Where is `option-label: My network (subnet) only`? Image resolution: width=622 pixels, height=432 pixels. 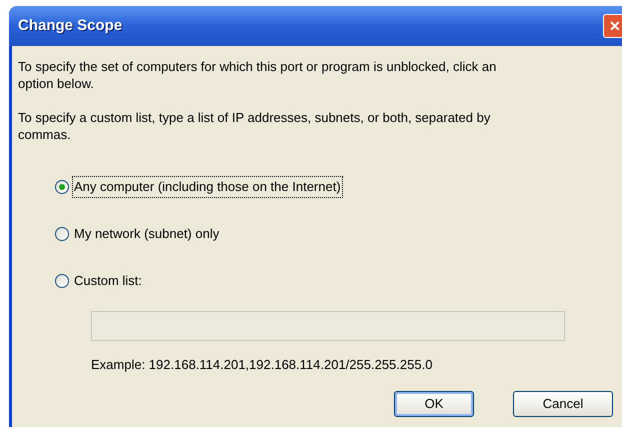
option-label: My network (subnet) only is located at coordinates (146, 234).